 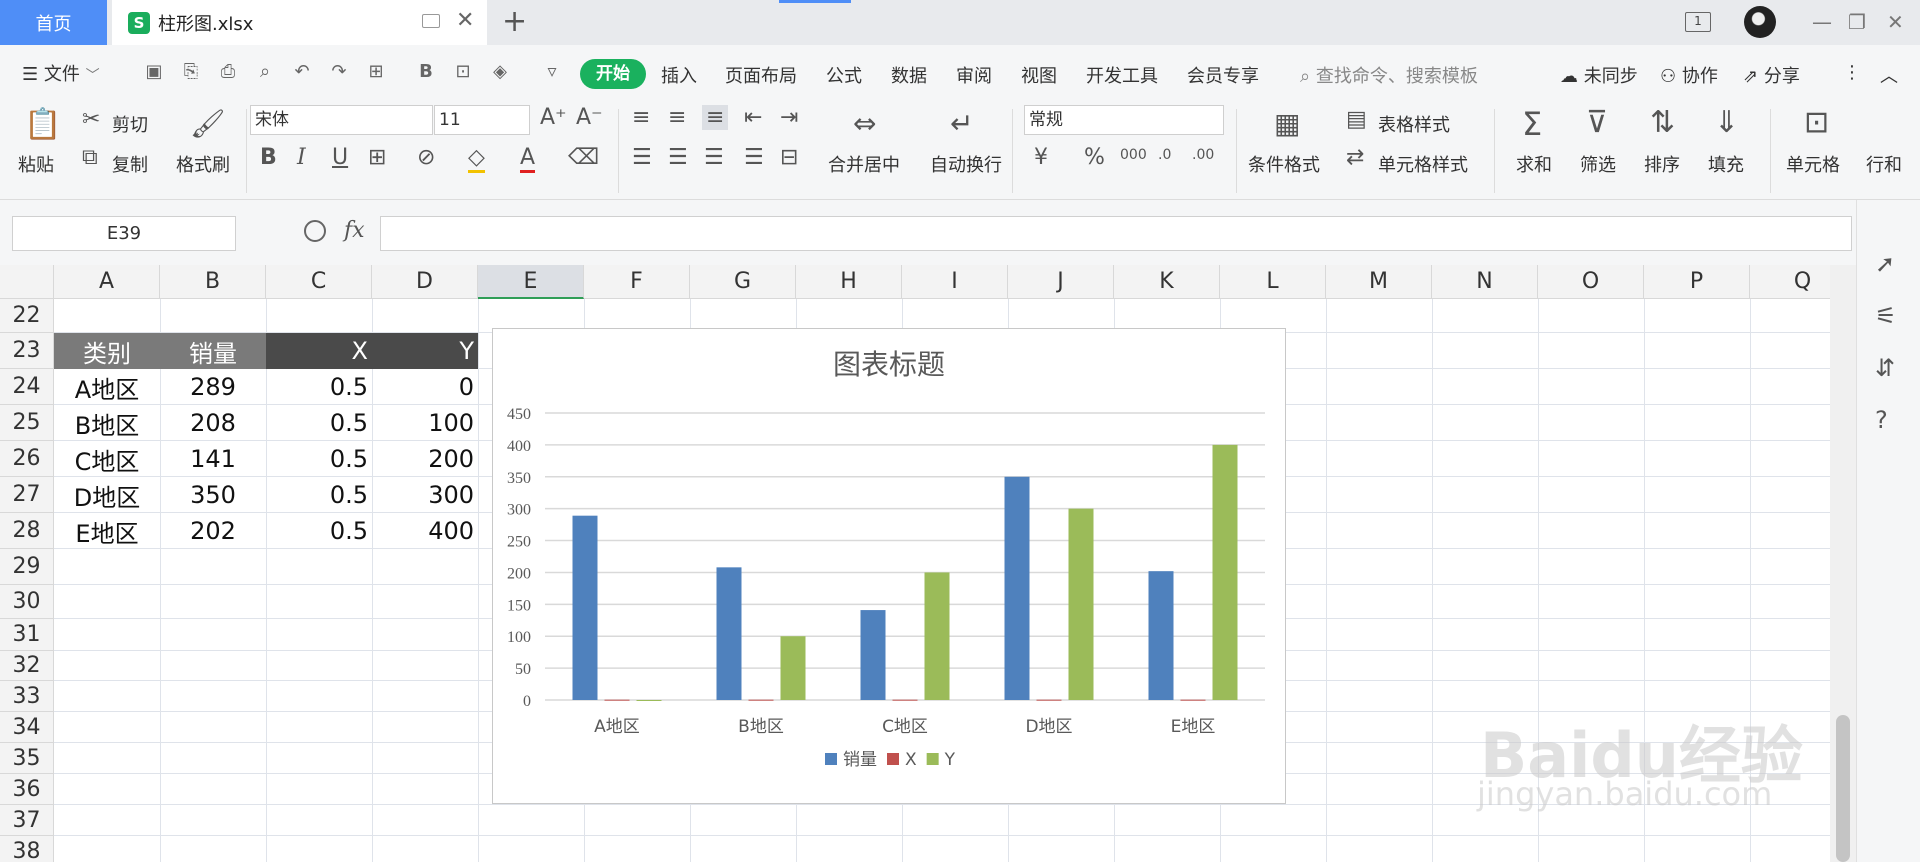 What do you see at coordinates (1124, 120) in the screenshot?
I see `number-format-select: 常规` at bounding box center [1124, 120].